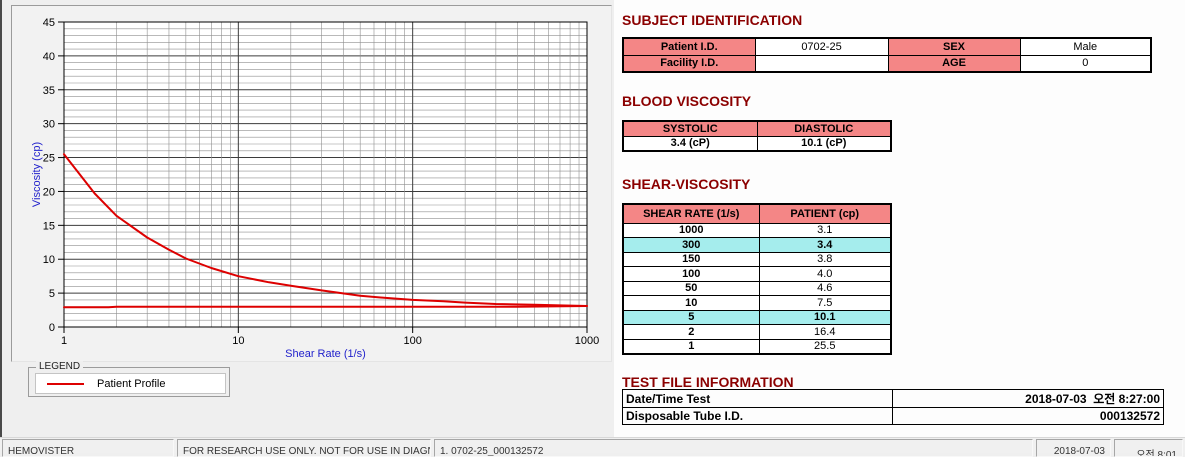 The image size is (1185, 457). I want to click on svg-text: 45, so click(49, 23).